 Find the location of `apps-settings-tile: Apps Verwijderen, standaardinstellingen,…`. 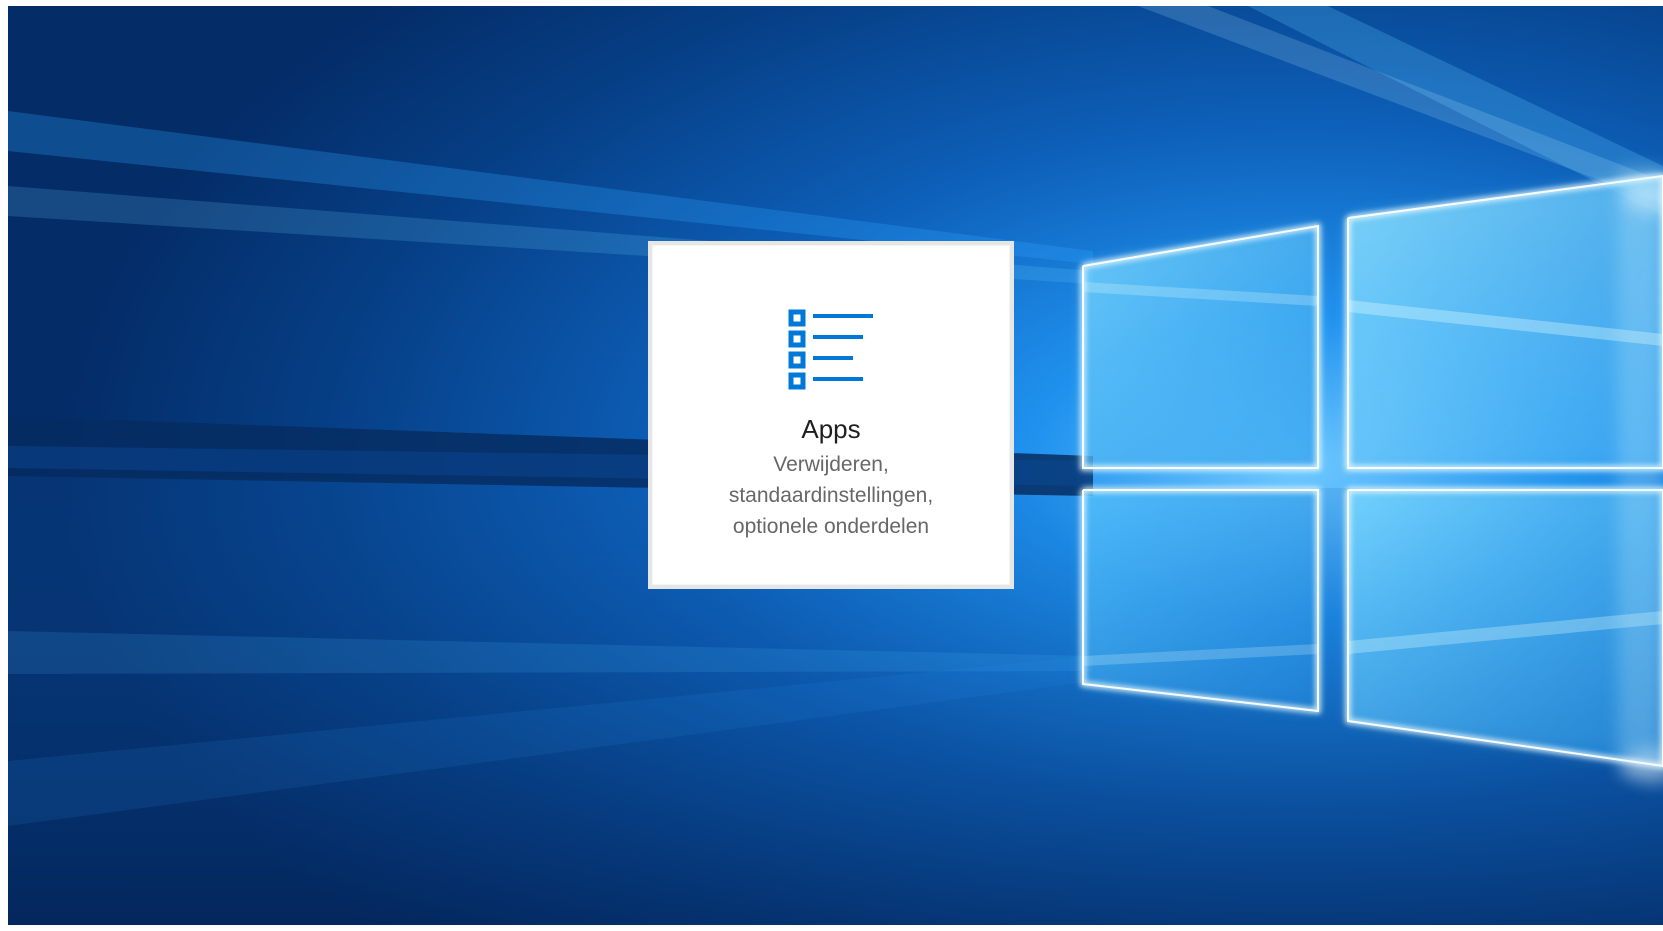

apps-settings-tile: Apps Verwijderen, standaardinstellingen,… is located at coordinates (831, 415).